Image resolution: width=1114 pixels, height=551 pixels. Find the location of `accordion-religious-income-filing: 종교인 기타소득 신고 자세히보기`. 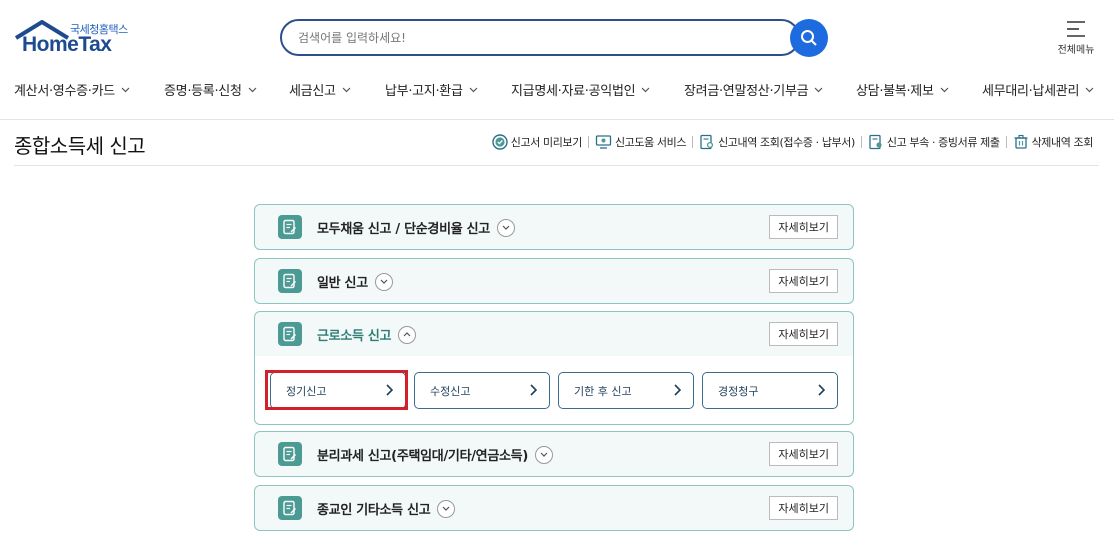

accordion-religious-income-filing: 종교인 기타소득 신고 자세히보기 is located at coordinates (554, 508).